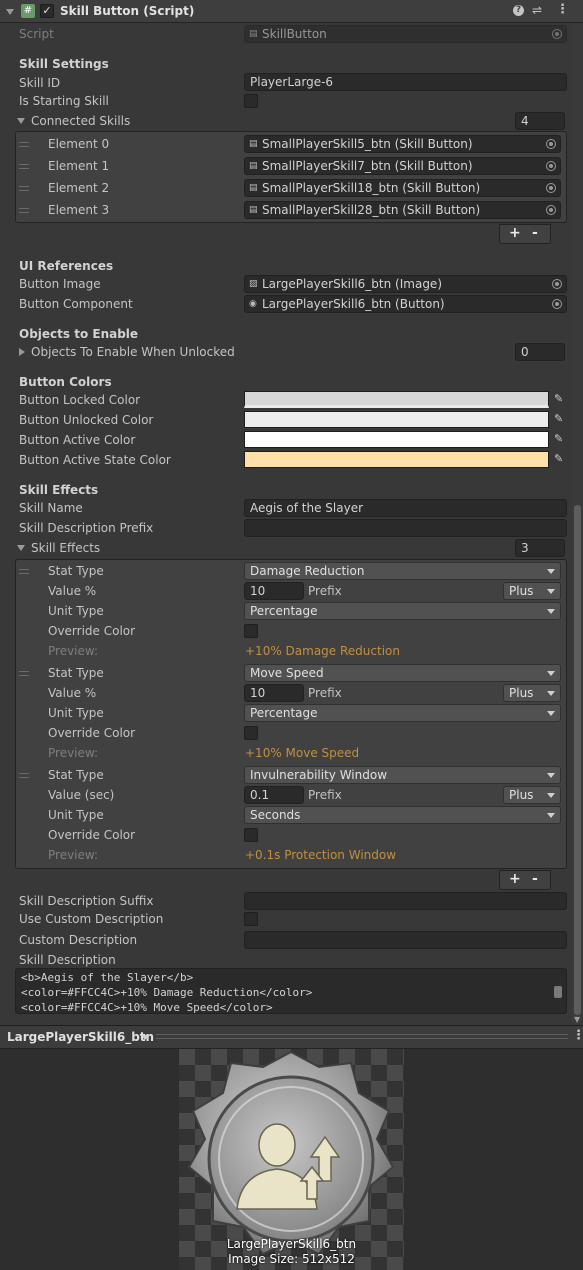 This screenshot has height=1270, width=583. Describe the element at coordinates (274, 795) in the screenshot. I see `value-input: 0.1` at that location.